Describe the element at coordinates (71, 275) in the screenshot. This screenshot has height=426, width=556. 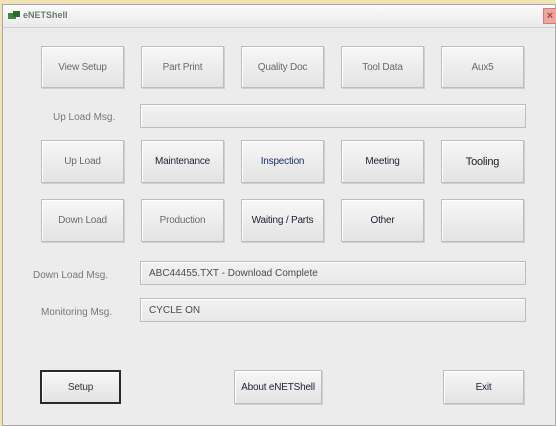
I see `download-msg-label: Down Load Msg.` at that location.